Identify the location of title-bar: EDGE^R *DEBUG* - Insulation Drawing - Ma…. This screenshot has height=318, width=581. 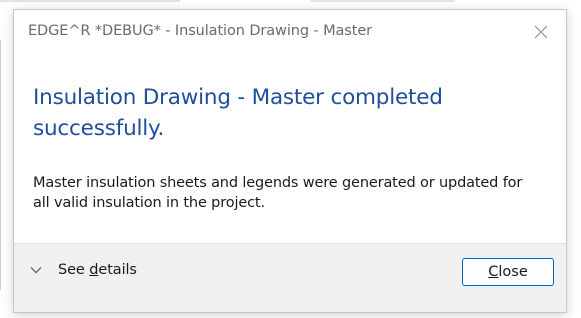
(290, 34).